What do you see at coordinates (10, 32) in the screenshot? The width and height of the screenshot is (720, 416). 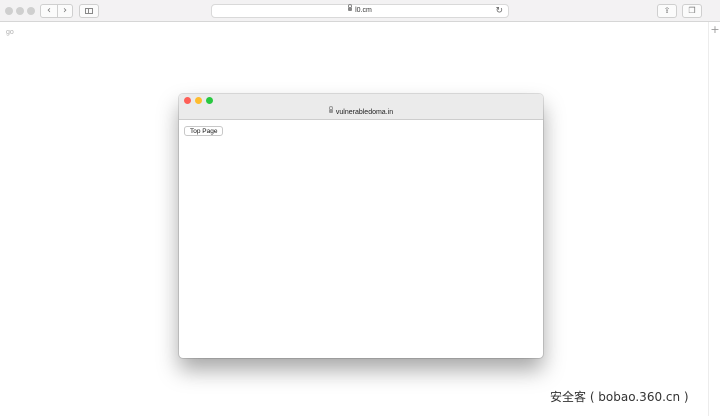 I see `page-text-go: go` at bounding box center [10, 32].